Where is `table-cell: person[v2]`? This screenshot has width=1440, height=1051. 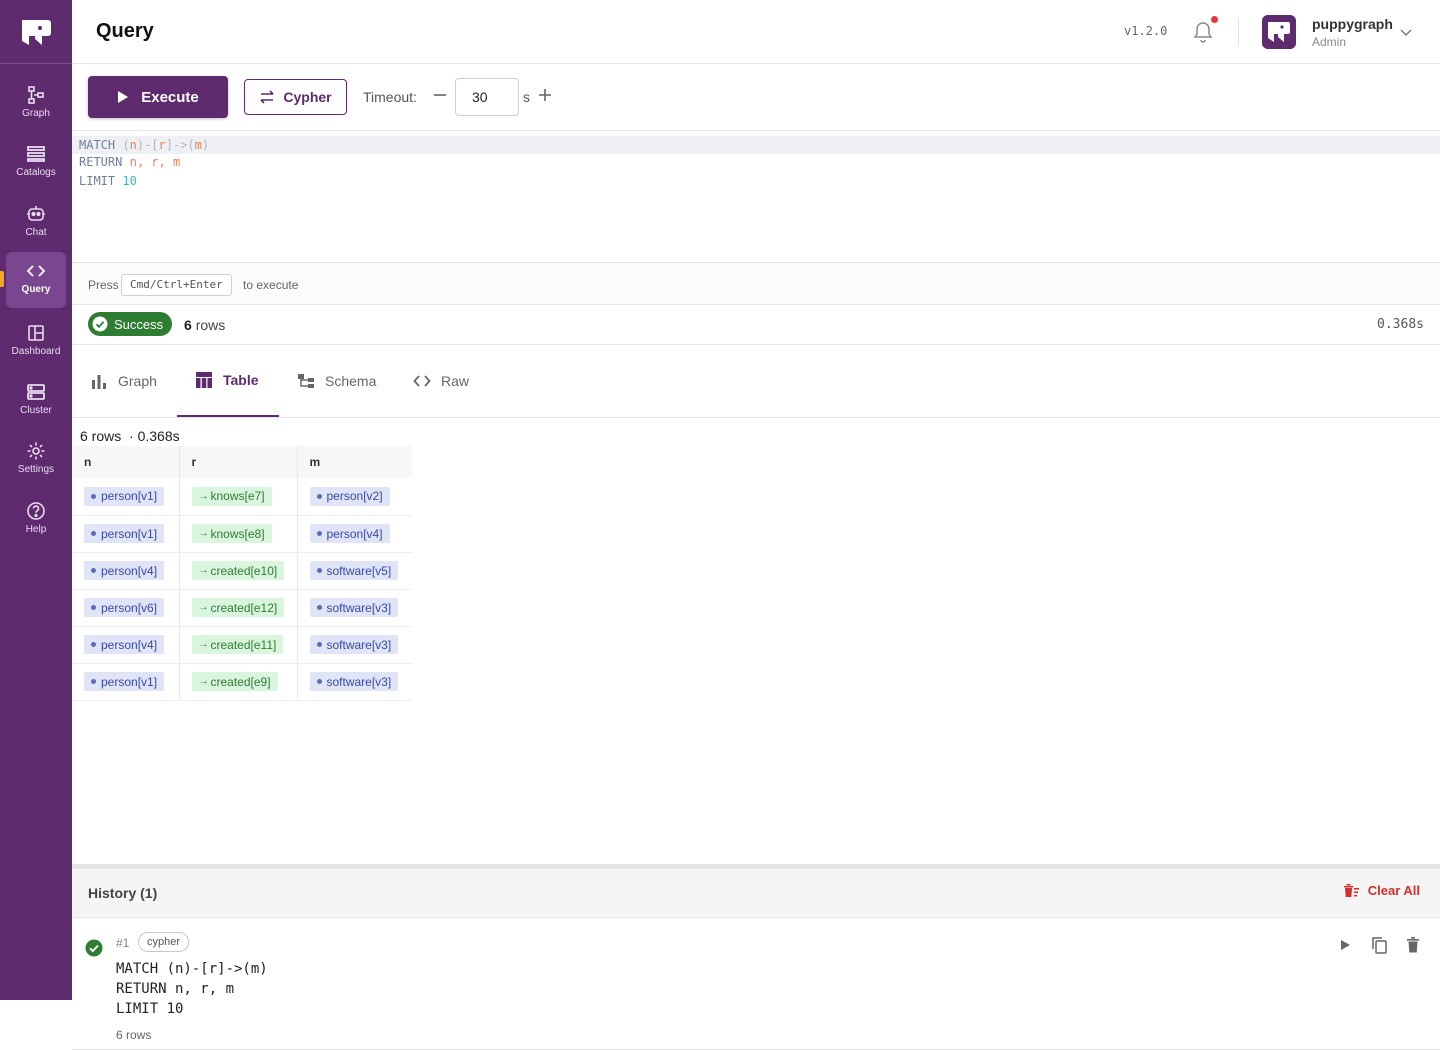
table-cell: person[v2] is located at coordinates (354, 497).